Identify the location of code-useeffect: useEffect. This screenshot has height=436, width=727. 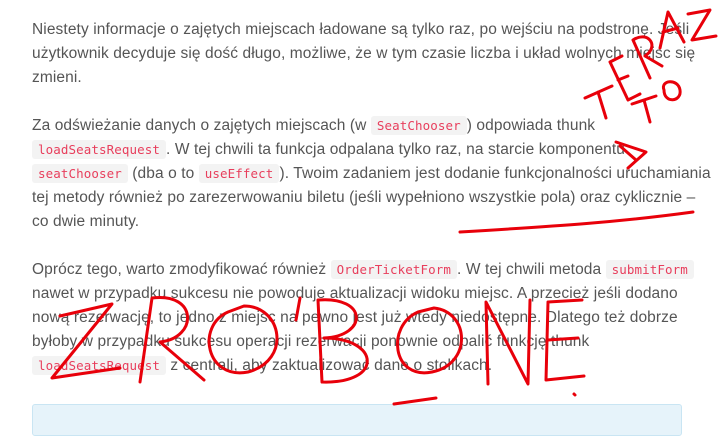
(239, 173).